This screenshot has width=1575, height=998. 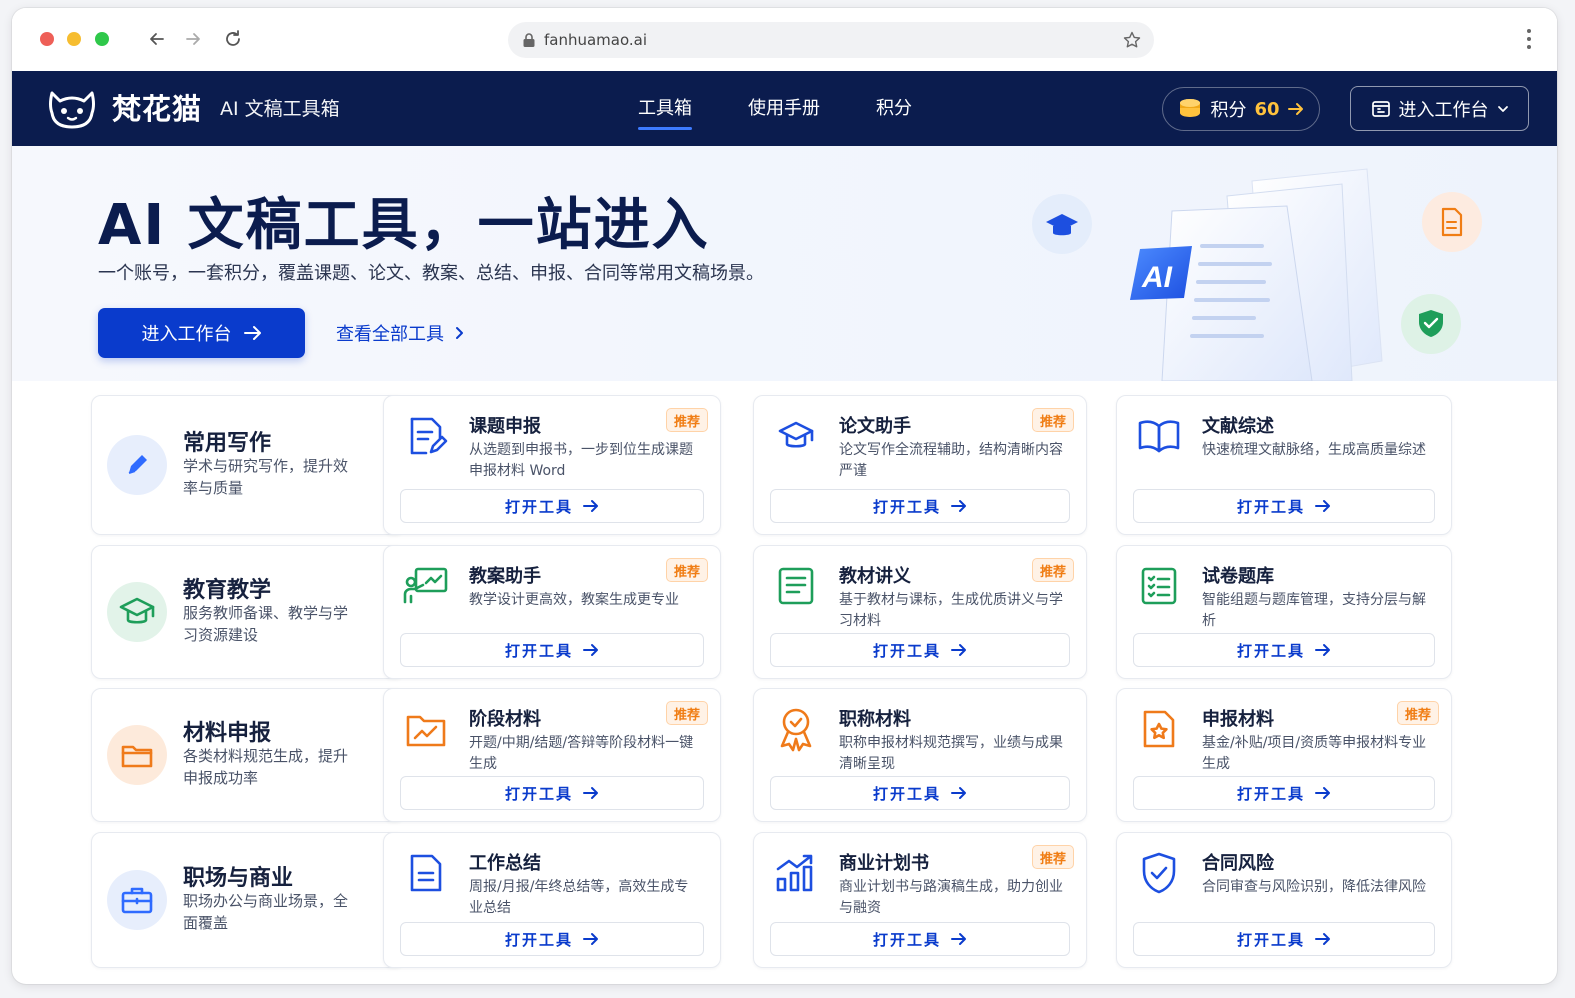 I want to click on teacher-board-icon, so click(x=426, y=586).